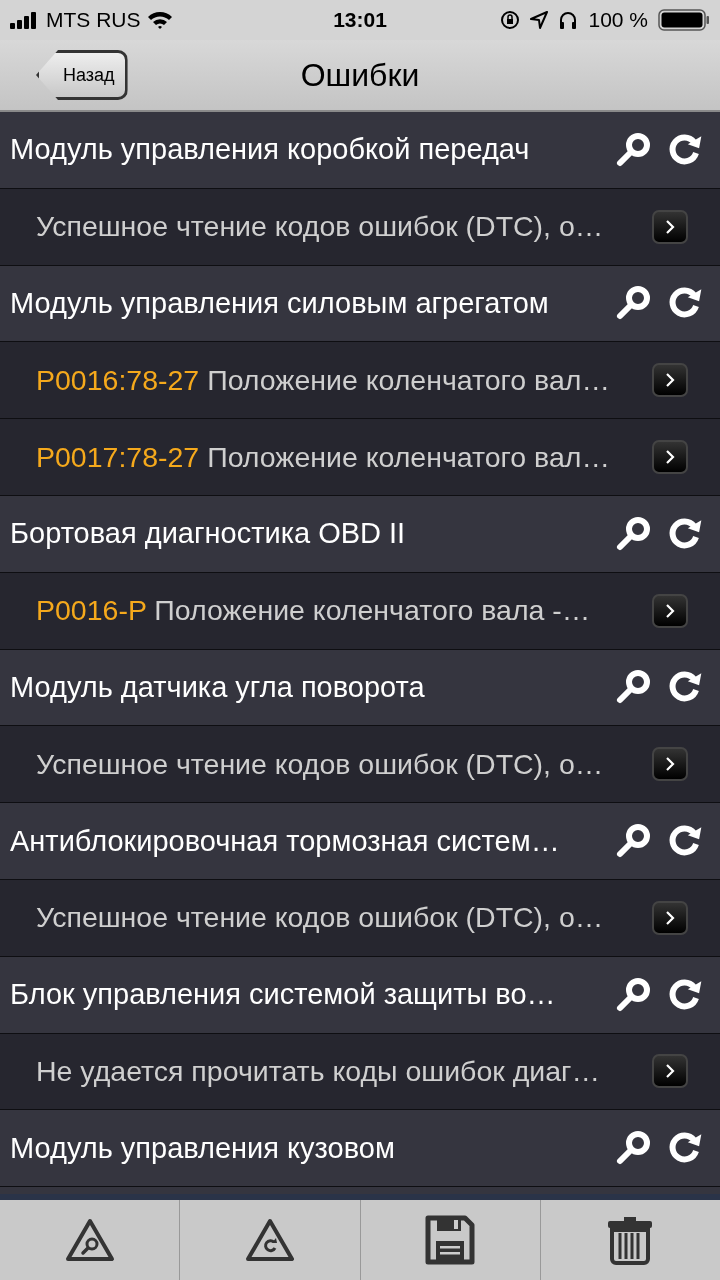 The image size is (720, 1280). I want to click on battery-percent: 100 %, so click(618, 20).